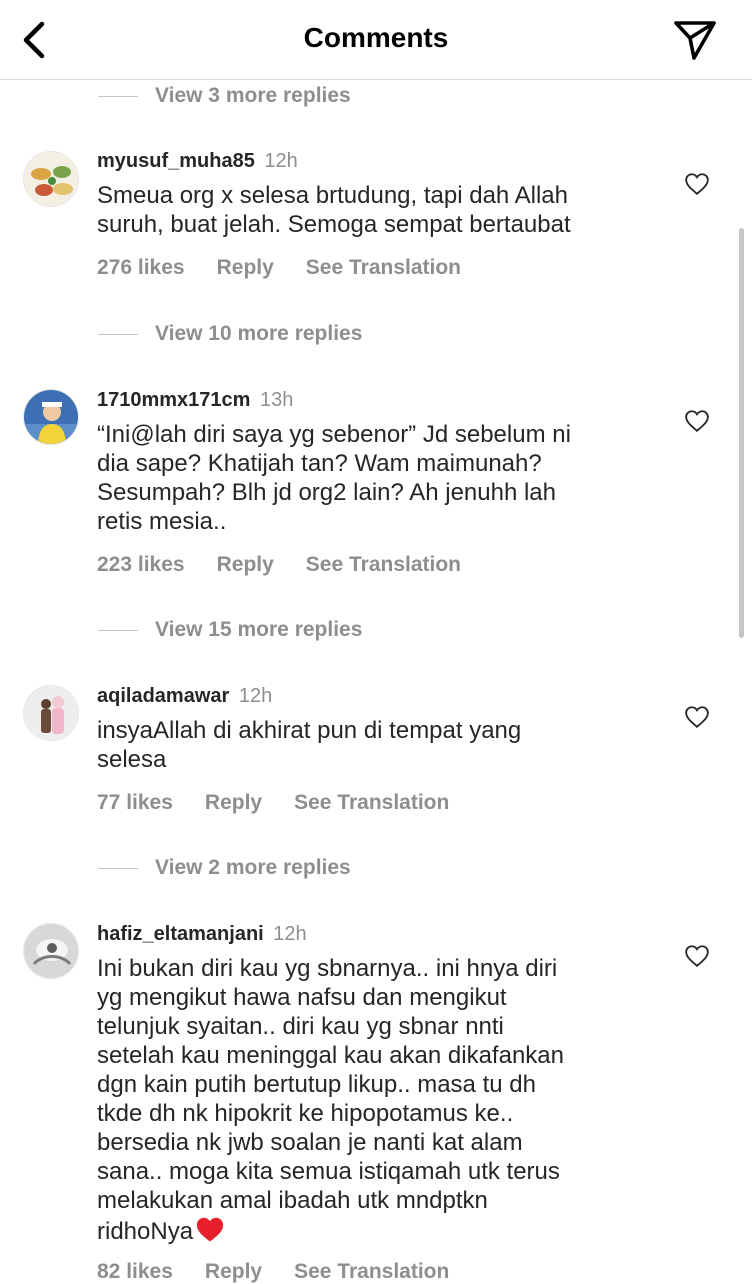 Image resolution: width=752 pixels, height=1284 pixels. I want to click on likes-count: 276 likes, so click(141, 268).